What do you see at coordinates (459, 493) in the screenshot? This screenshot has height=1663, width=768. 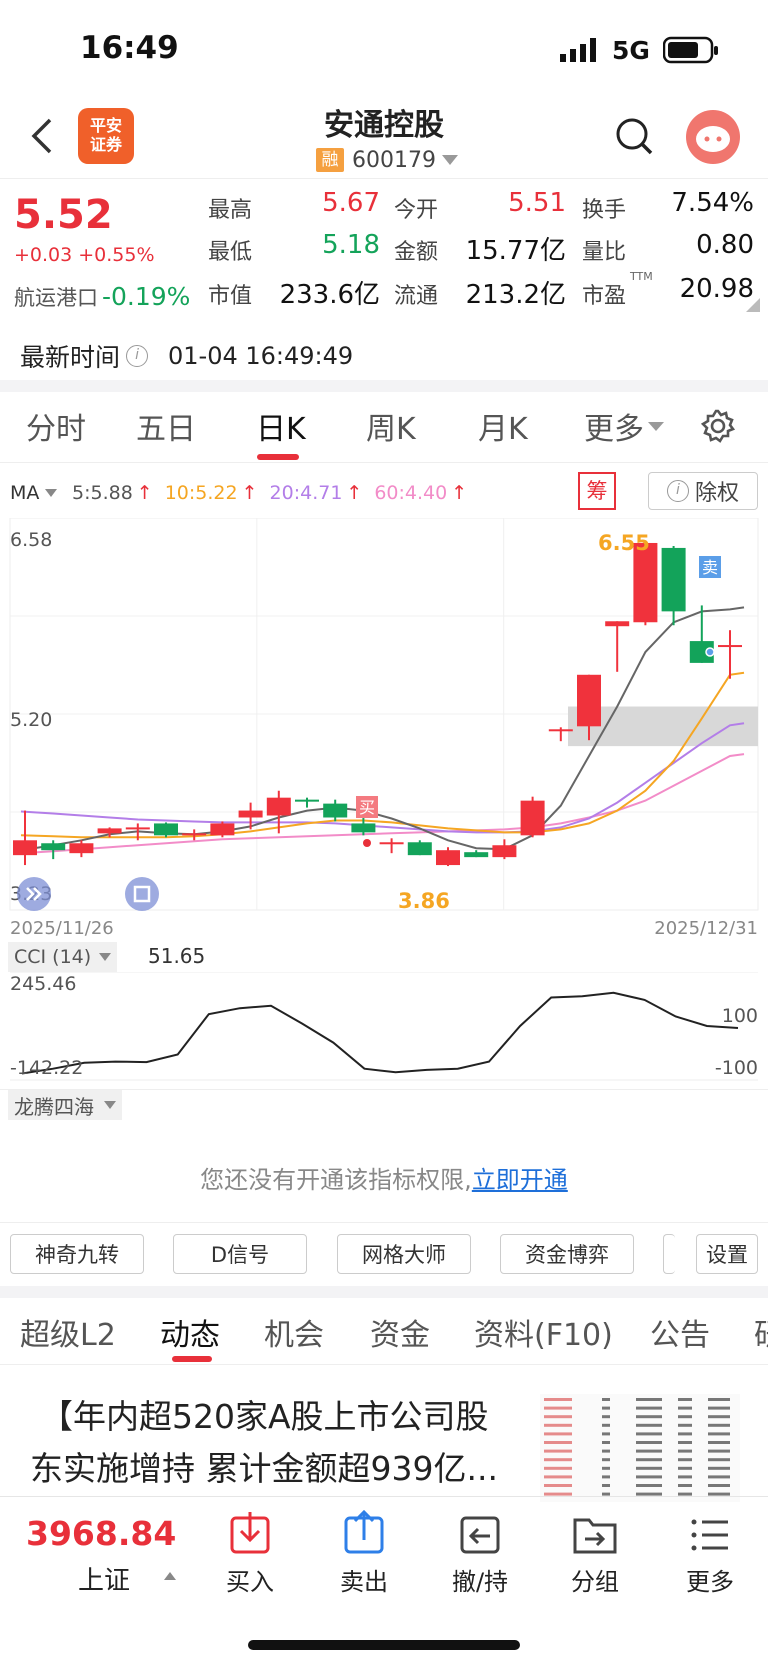 I see `arrow-up-icon: ↑` at bounding box center [459, 493].